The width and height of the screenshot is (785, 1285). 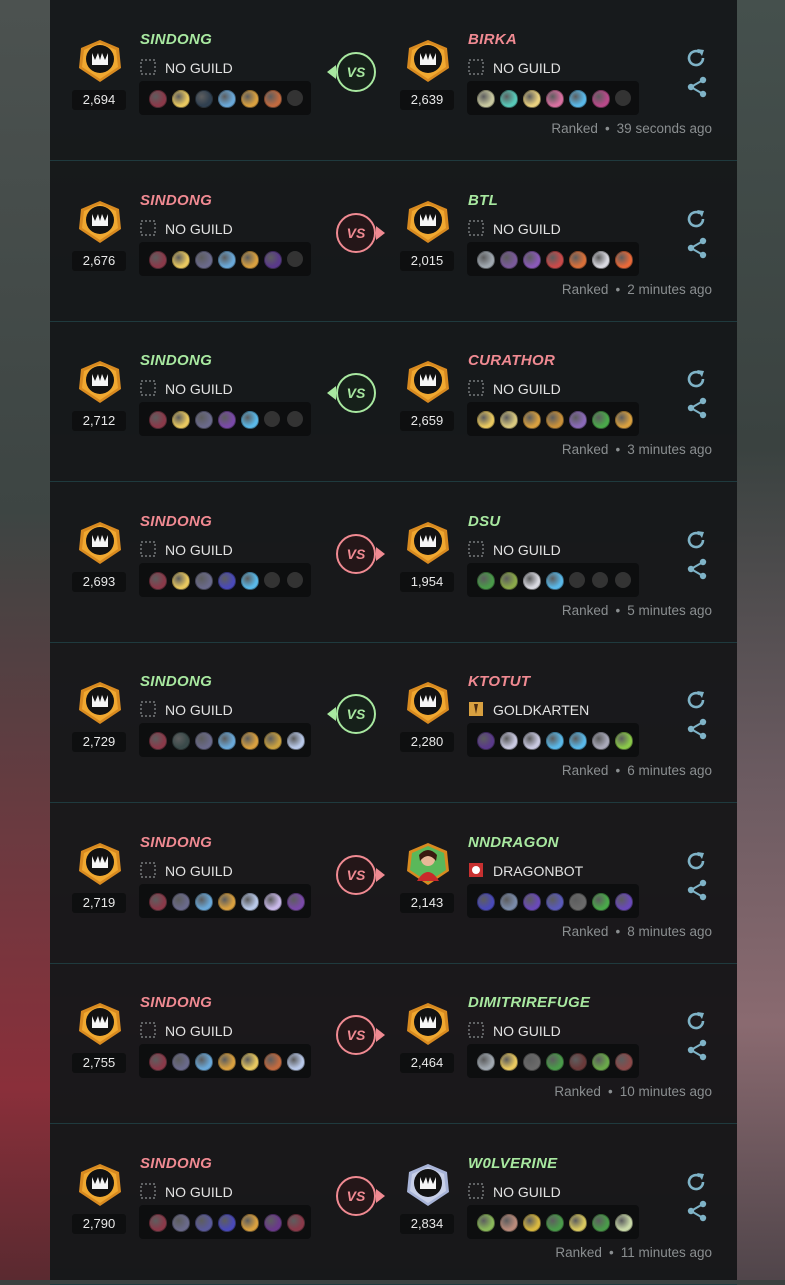 I want to click on player-name: DSU, so click(x=484, y=521).